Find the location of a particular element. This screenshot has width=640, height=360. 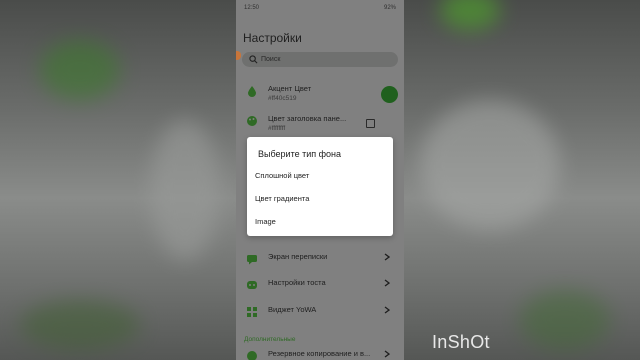

section-header-additional: Дополнительные is located at coordinates (270, 339).